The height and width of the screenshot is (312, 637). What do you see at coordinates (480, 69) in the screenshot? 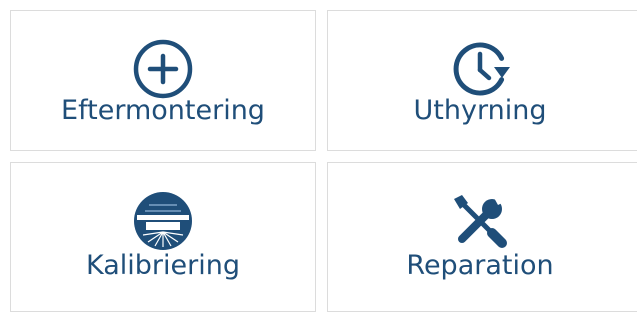
I see `clock-refresh-icon` at bounding box center [480, 69].